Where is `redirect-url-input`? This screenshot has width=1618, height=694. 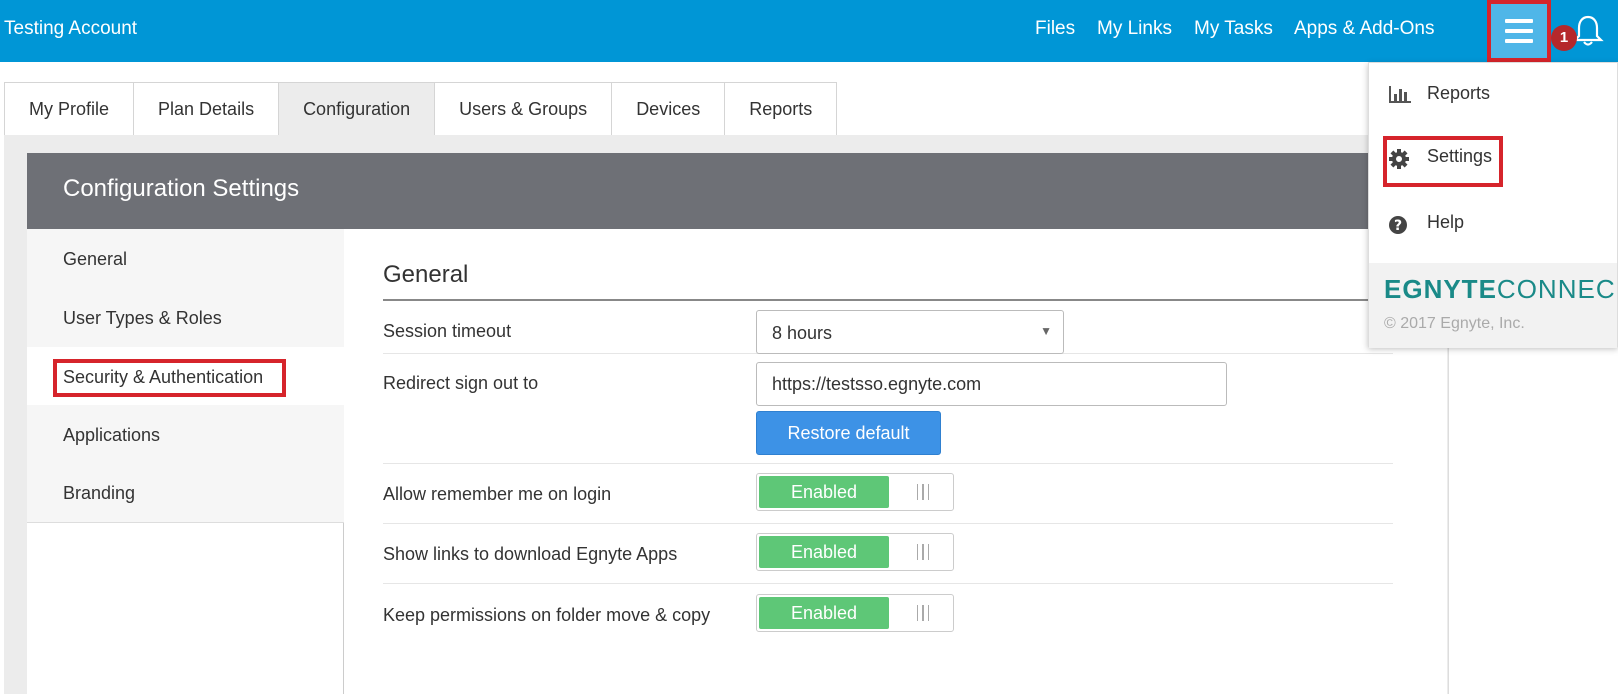 redirect-url-input is located at coordinates (991, 384).